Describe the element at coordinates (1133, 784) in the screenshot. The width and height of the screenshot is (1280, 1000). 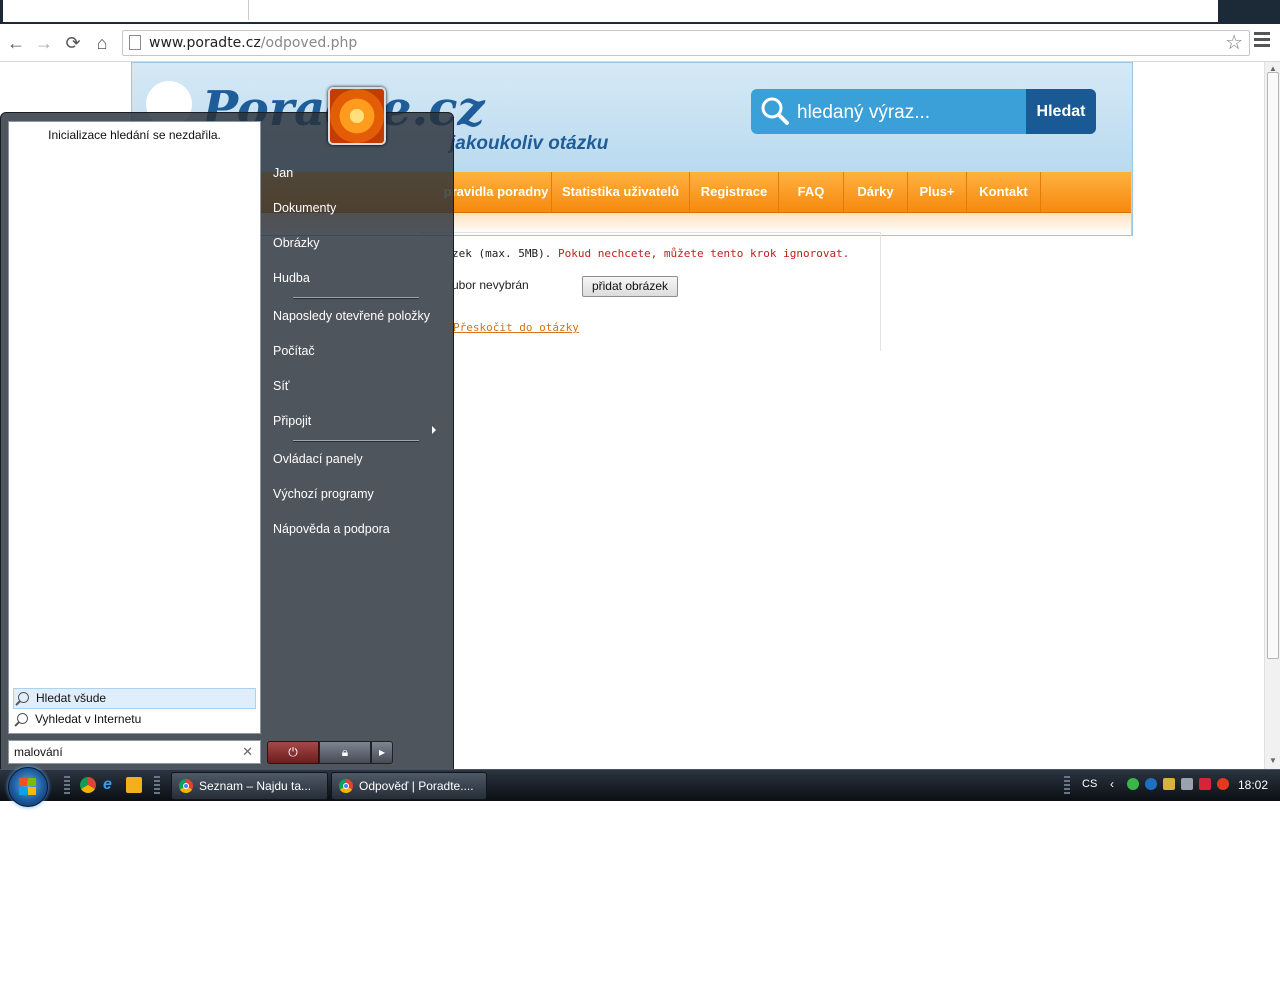
I see `clover-tray-icon` at that location.